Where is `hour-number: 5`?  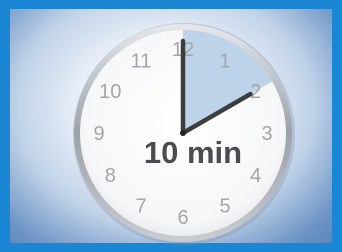 hour-number: 5 is located at coordinates (224, 207).